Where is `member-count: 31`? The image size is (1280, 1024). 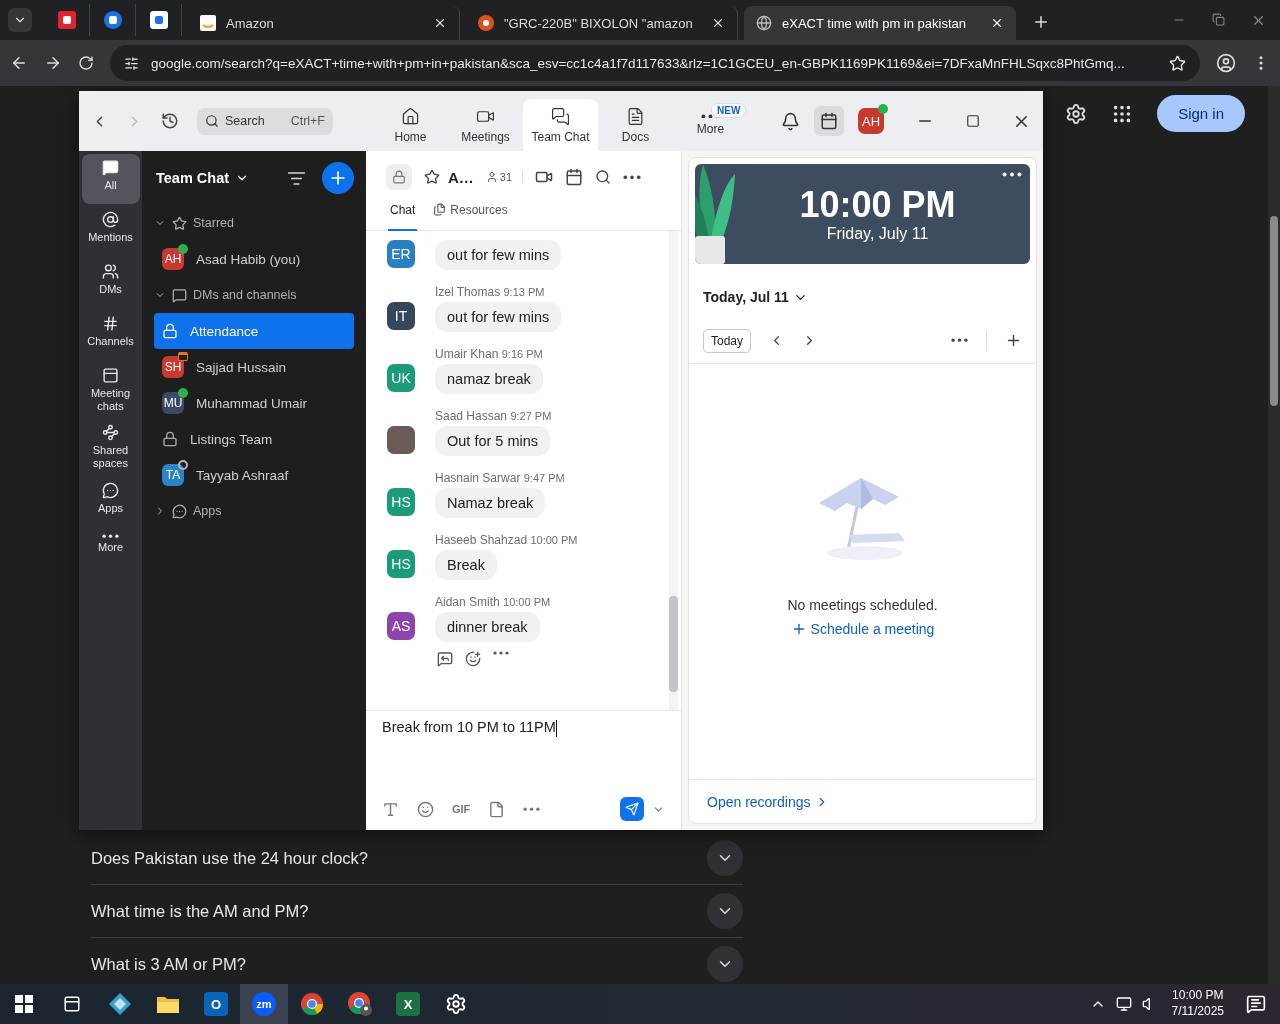
member-count: 31 is located at coordinates (504, 177).